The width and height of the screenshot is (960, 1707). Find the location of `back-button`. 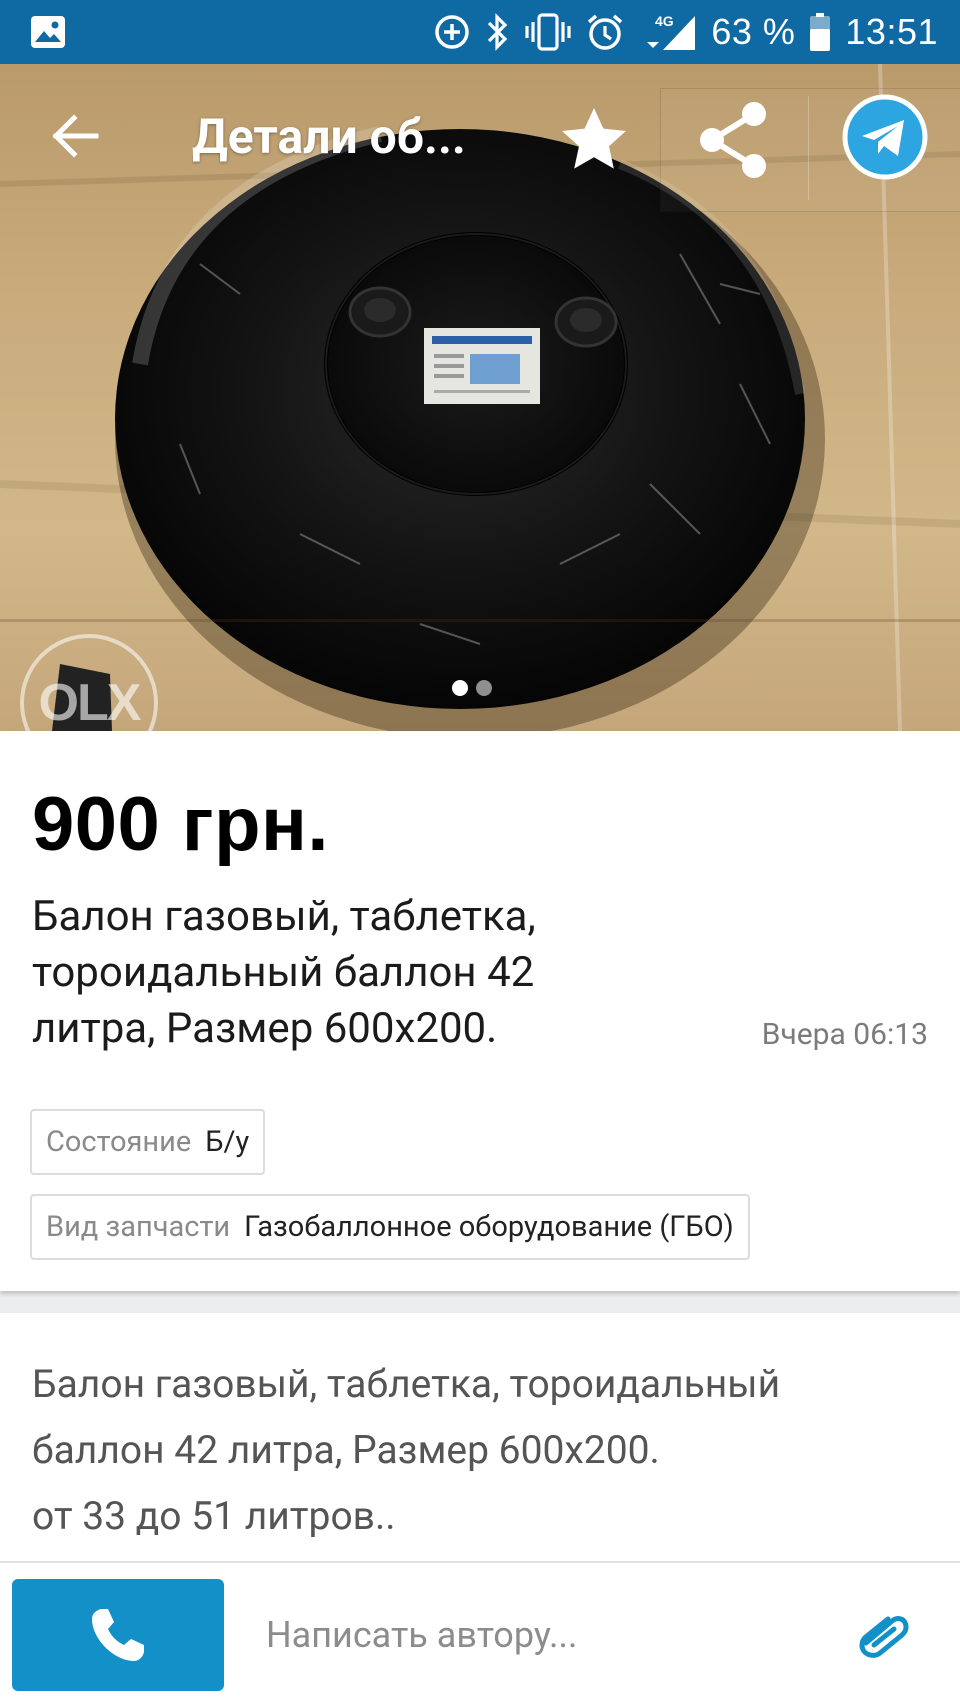

back-button is located at coordinates (76, 136).